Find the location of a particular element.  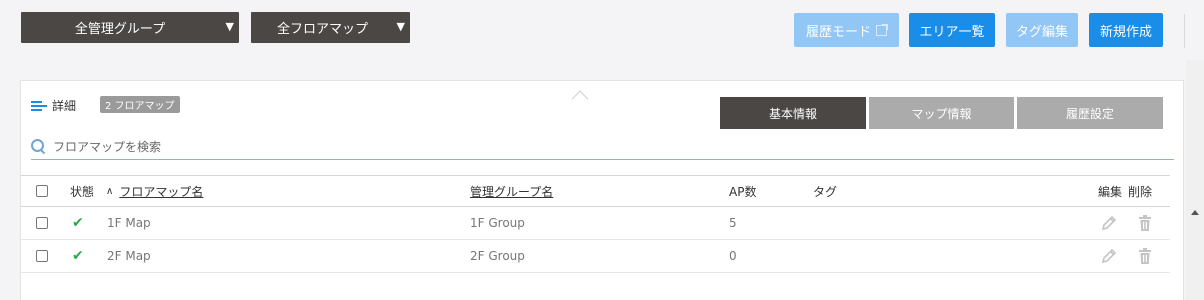

tag-edit-button: タグ編集 is located at coordinates (1042, 30).